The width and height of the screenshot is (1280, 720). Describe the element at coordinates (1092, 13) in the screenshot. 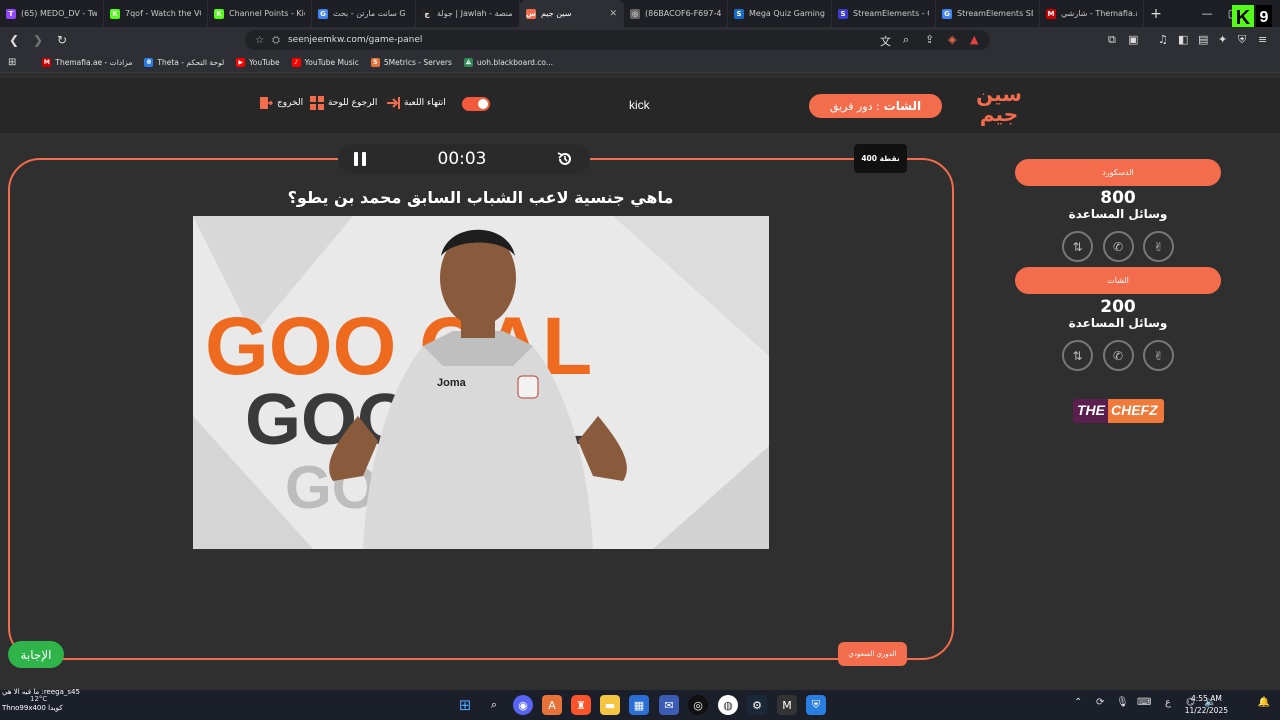

I see `browser-tab: M شارشي - Themafia.ae` at that location.